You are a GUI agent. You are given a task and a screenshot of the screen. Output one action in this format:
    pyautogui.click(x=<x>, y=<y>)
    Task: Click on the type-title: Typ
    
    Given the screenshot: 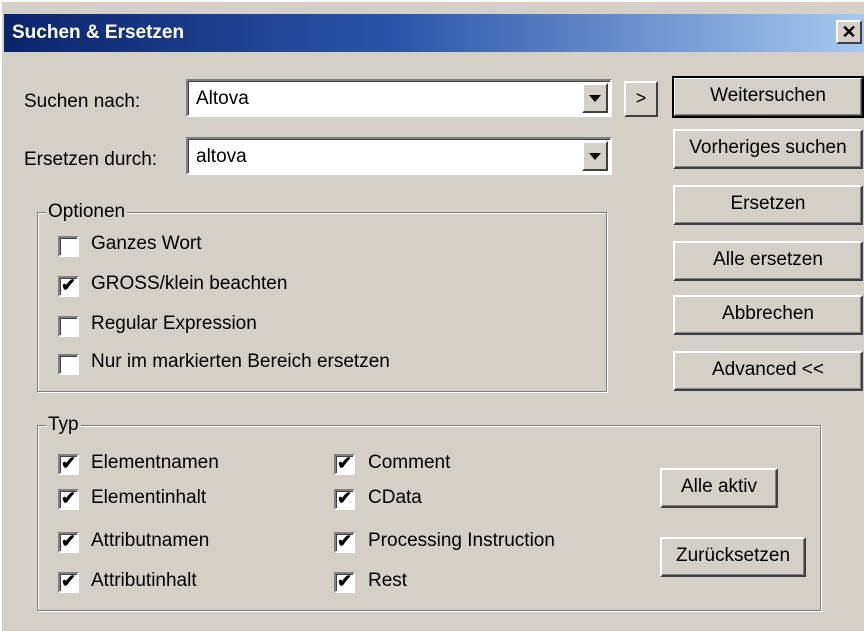 What is the action you would take?
    pyautogui.click(x=63, y=425)
    